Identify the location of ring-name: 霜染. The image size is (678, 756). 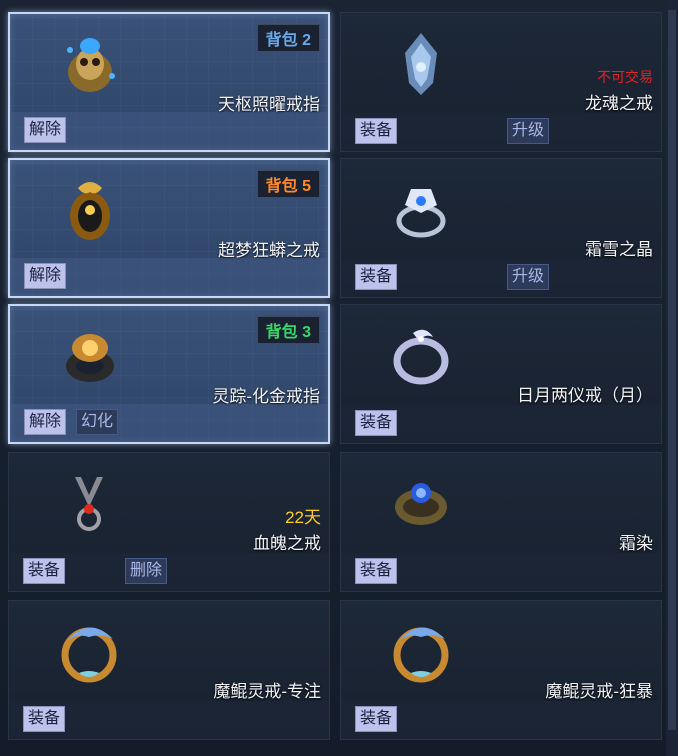
(636, 543).